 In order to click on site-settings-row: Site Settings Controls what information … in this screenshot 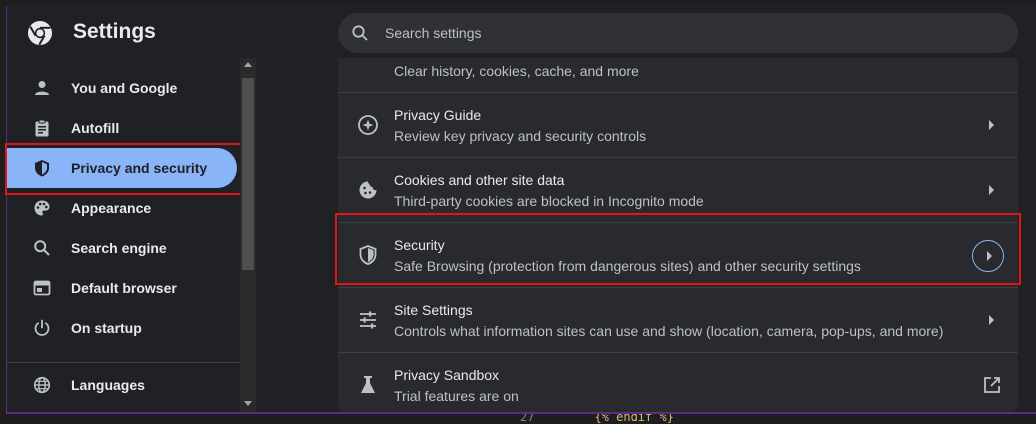, I will do `click(678, 319)`.